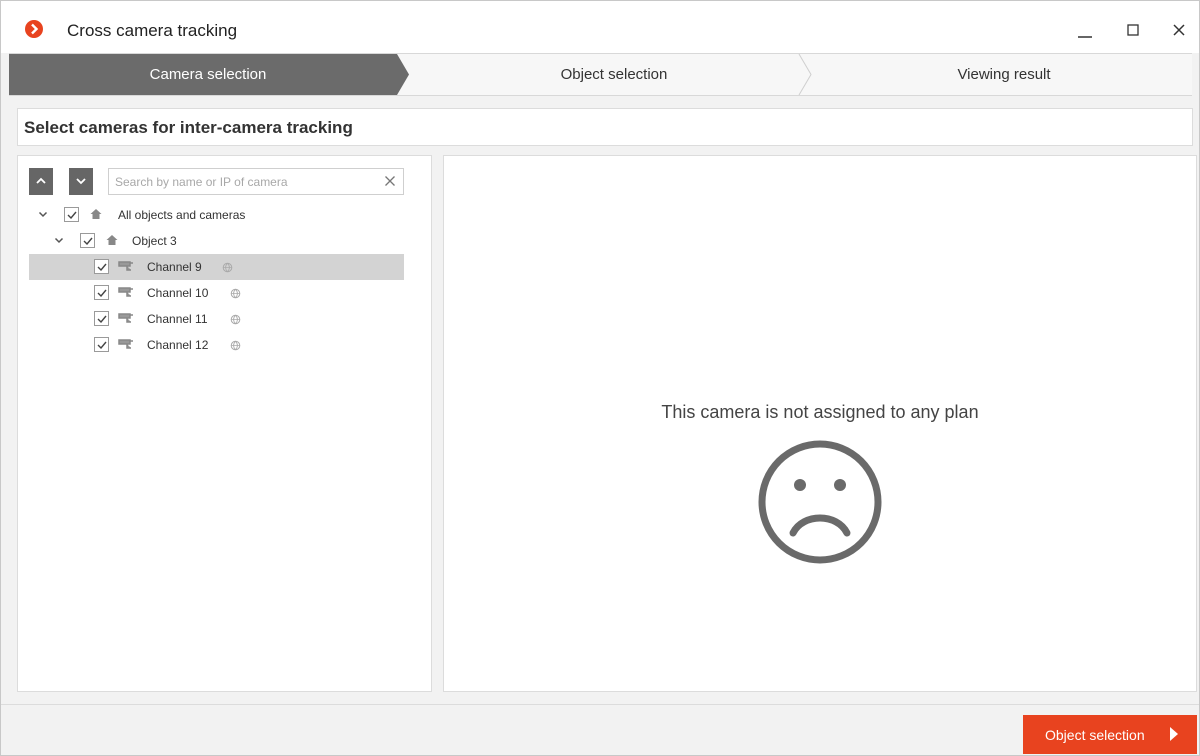 This screenshot has height=756, width=1200. What do you see at coordinates (182, 215) in the screenshot?
I see `tree-item-label: All objects and cameras` at bounding box center [182, 215].